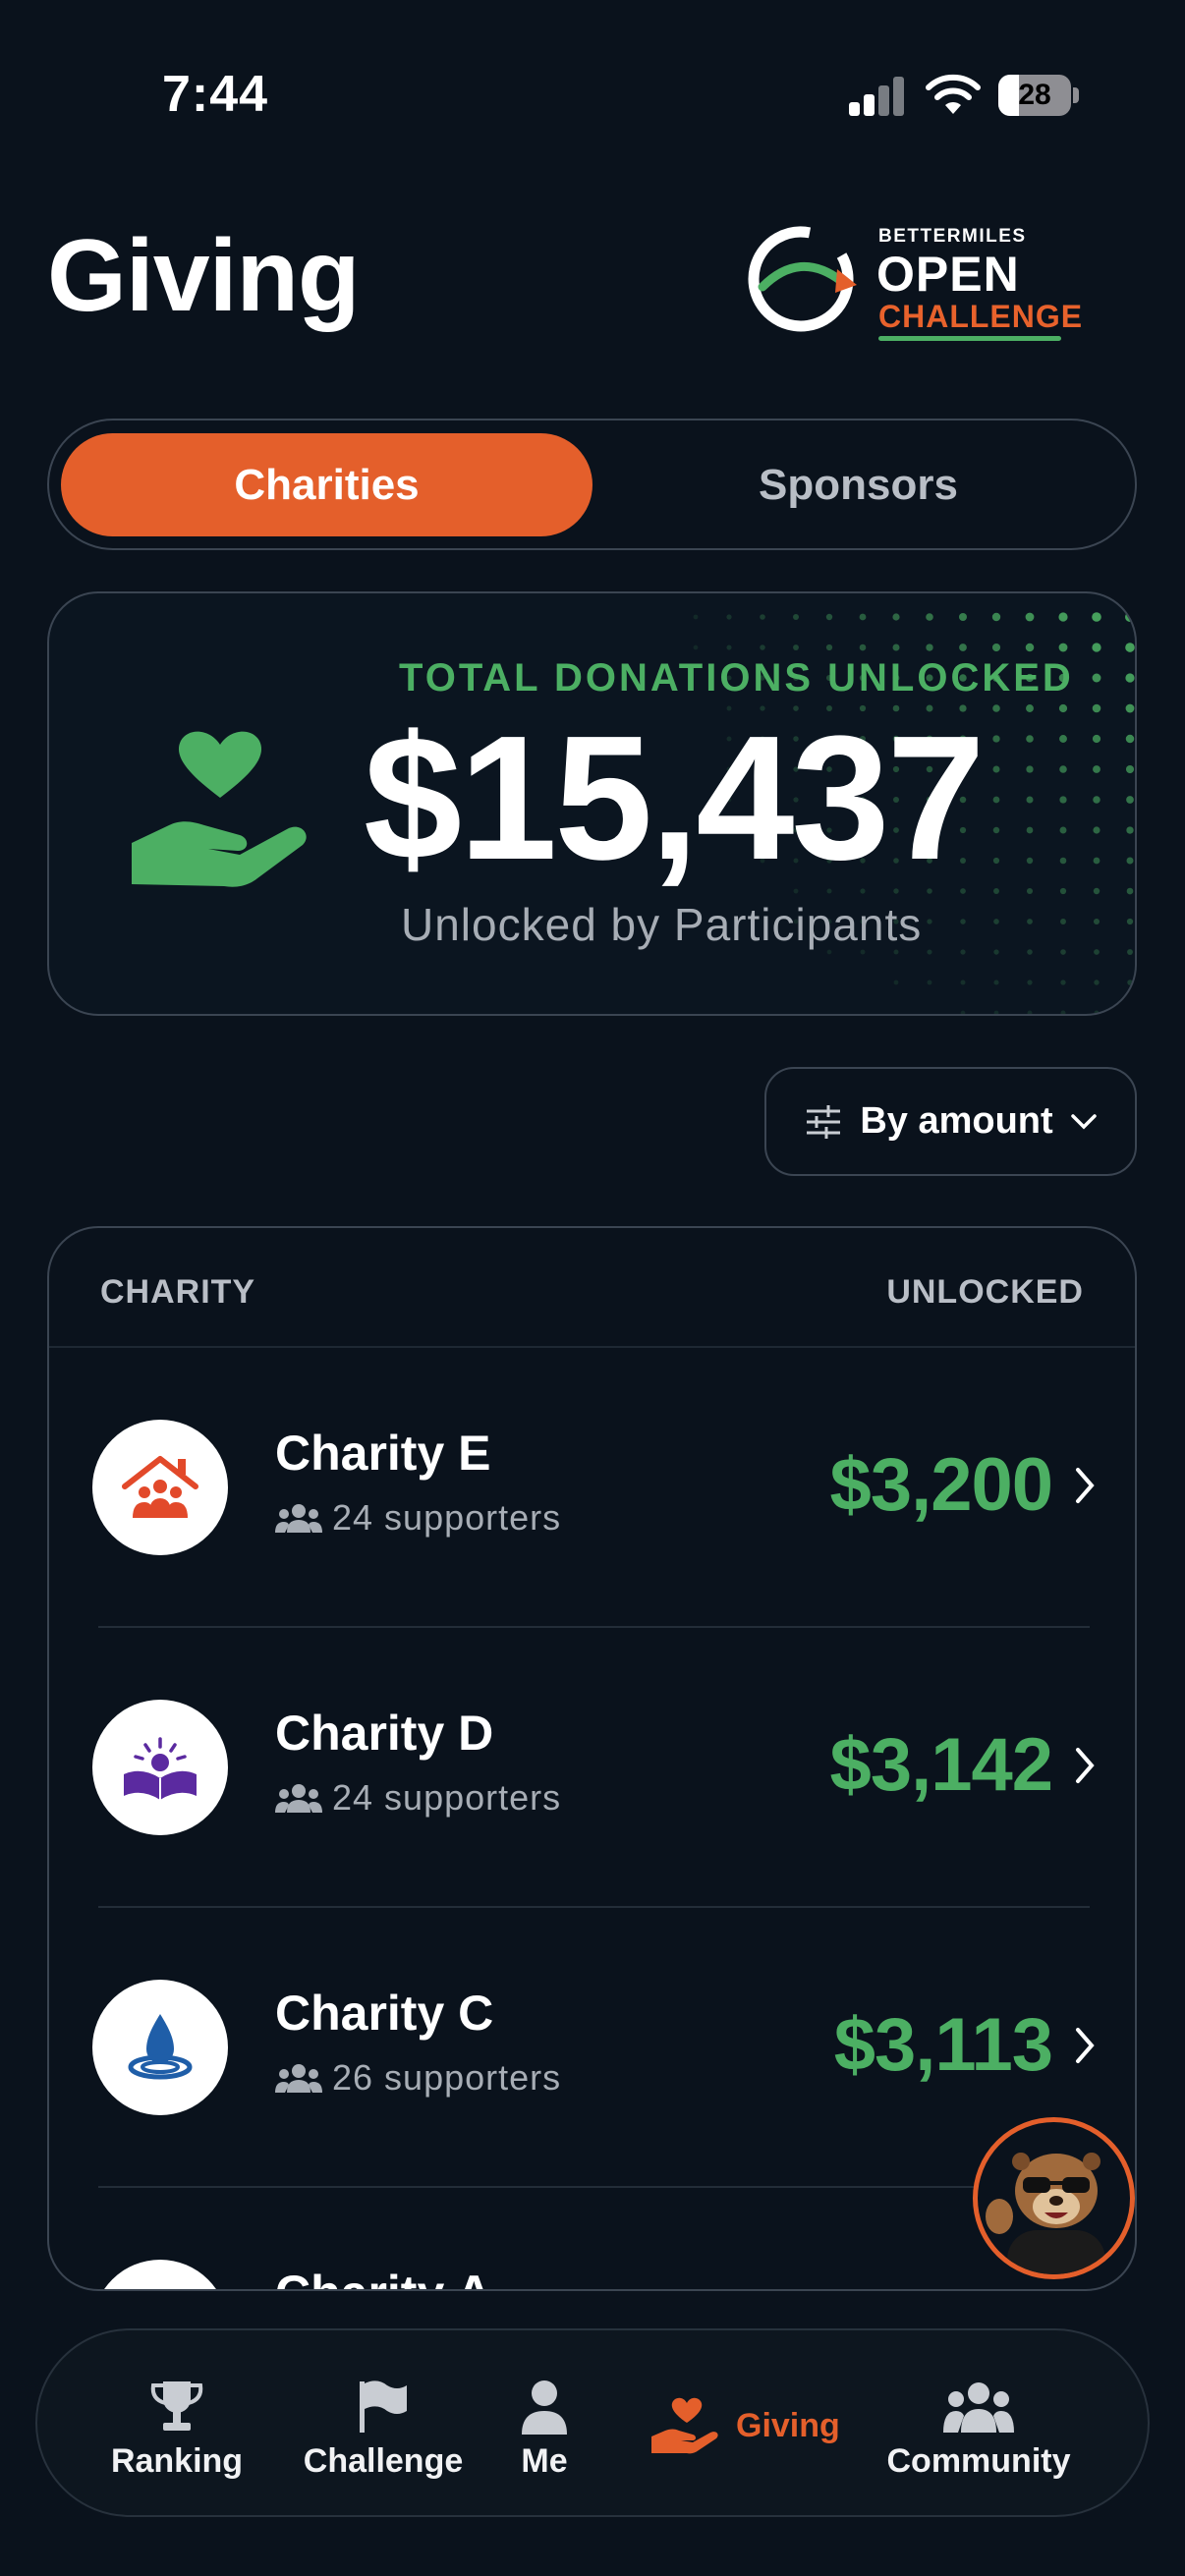 This screenshot has width=1185, height=2576. What do you see at coordinates (878, 96) in the screenshot?
I see `cellular-signal-icon` at bounding box center [878, 96].